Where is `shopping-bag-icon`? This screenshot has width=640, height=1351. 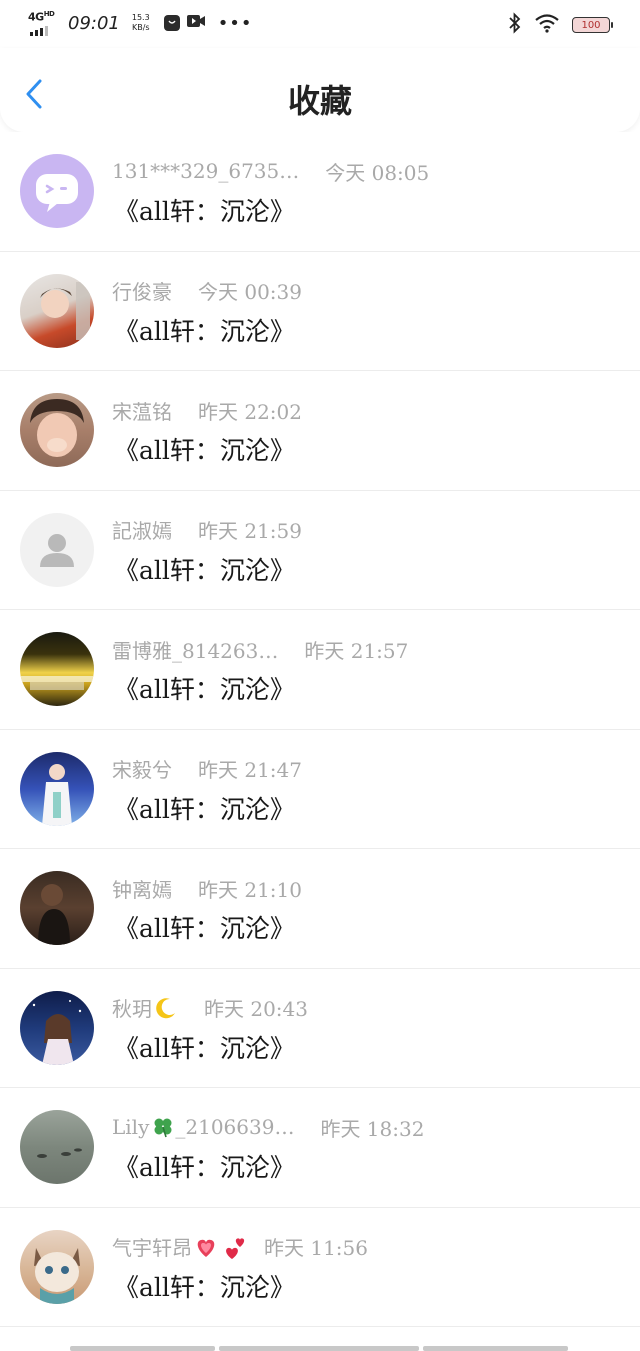 shopping-bag-icon is located at coordinates (171, 23).